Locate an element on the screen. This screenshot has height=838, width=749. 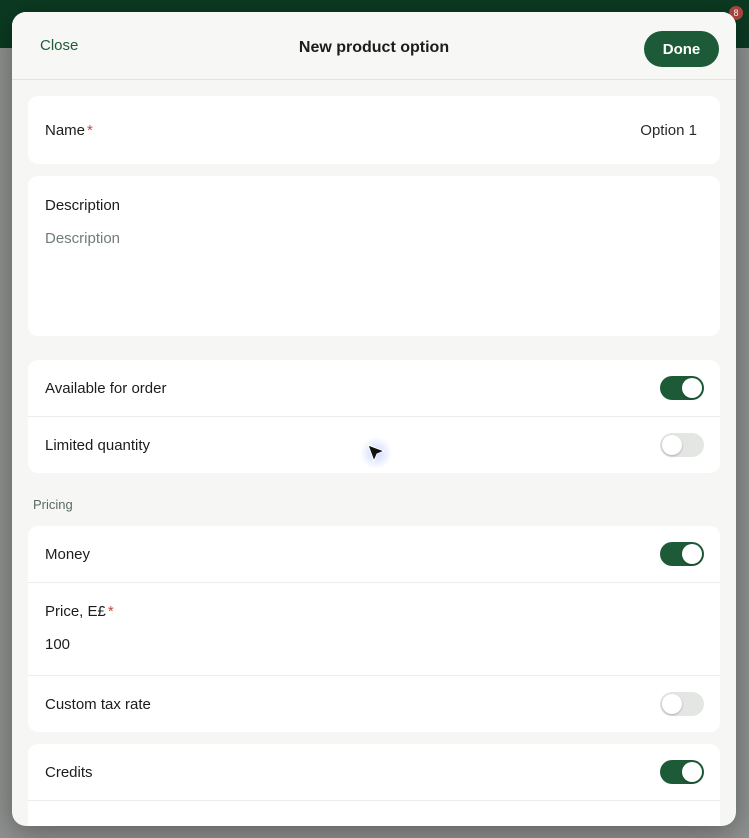
modal-header: Close New product option Done is located at coordinates (374, 46).